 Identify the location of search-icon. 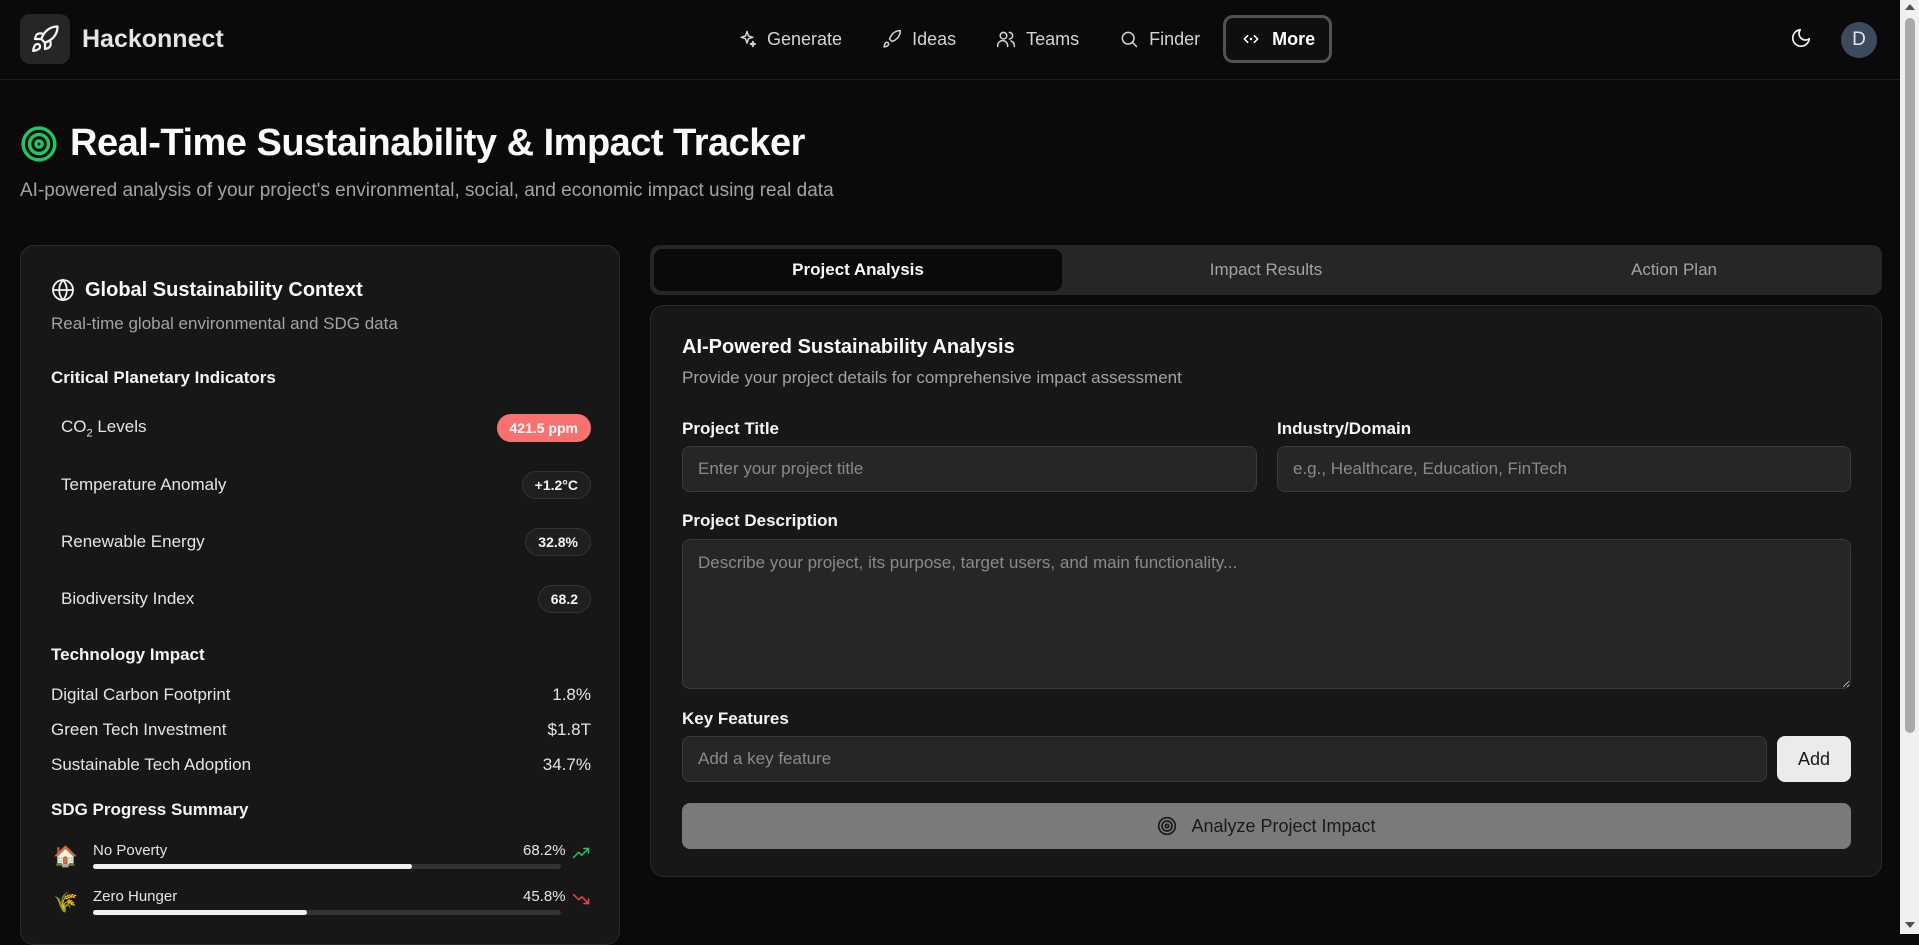
(1129, 39).